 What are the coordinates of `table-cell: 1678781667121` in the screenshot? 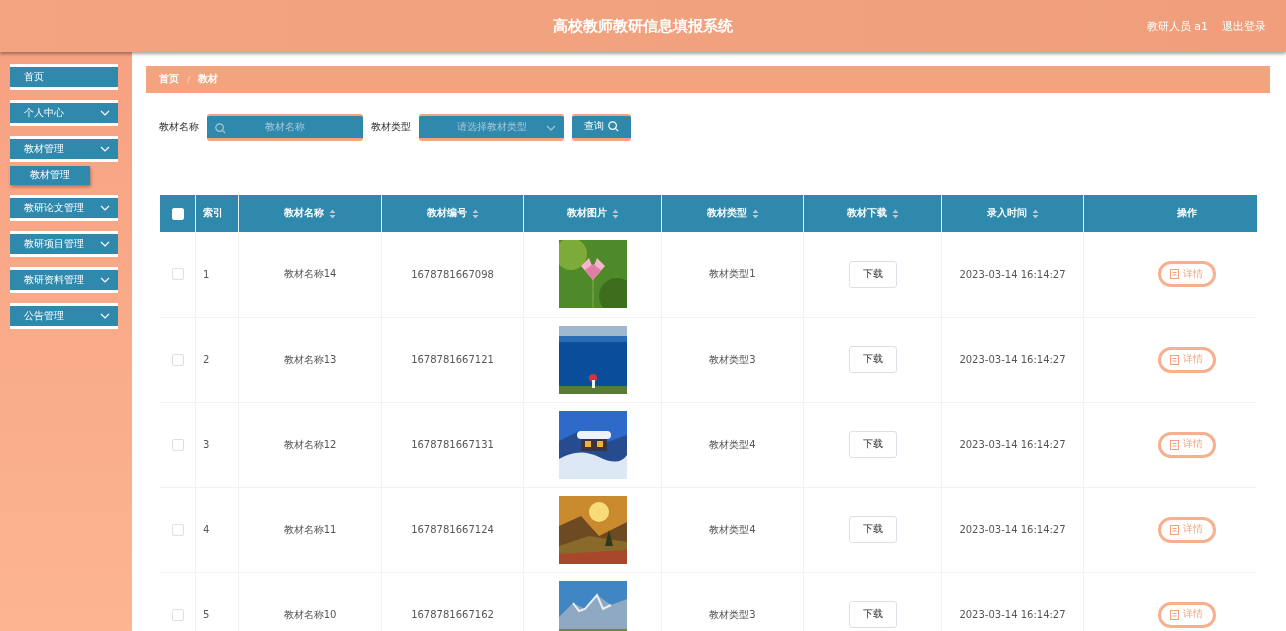 It's located at (452, 359).